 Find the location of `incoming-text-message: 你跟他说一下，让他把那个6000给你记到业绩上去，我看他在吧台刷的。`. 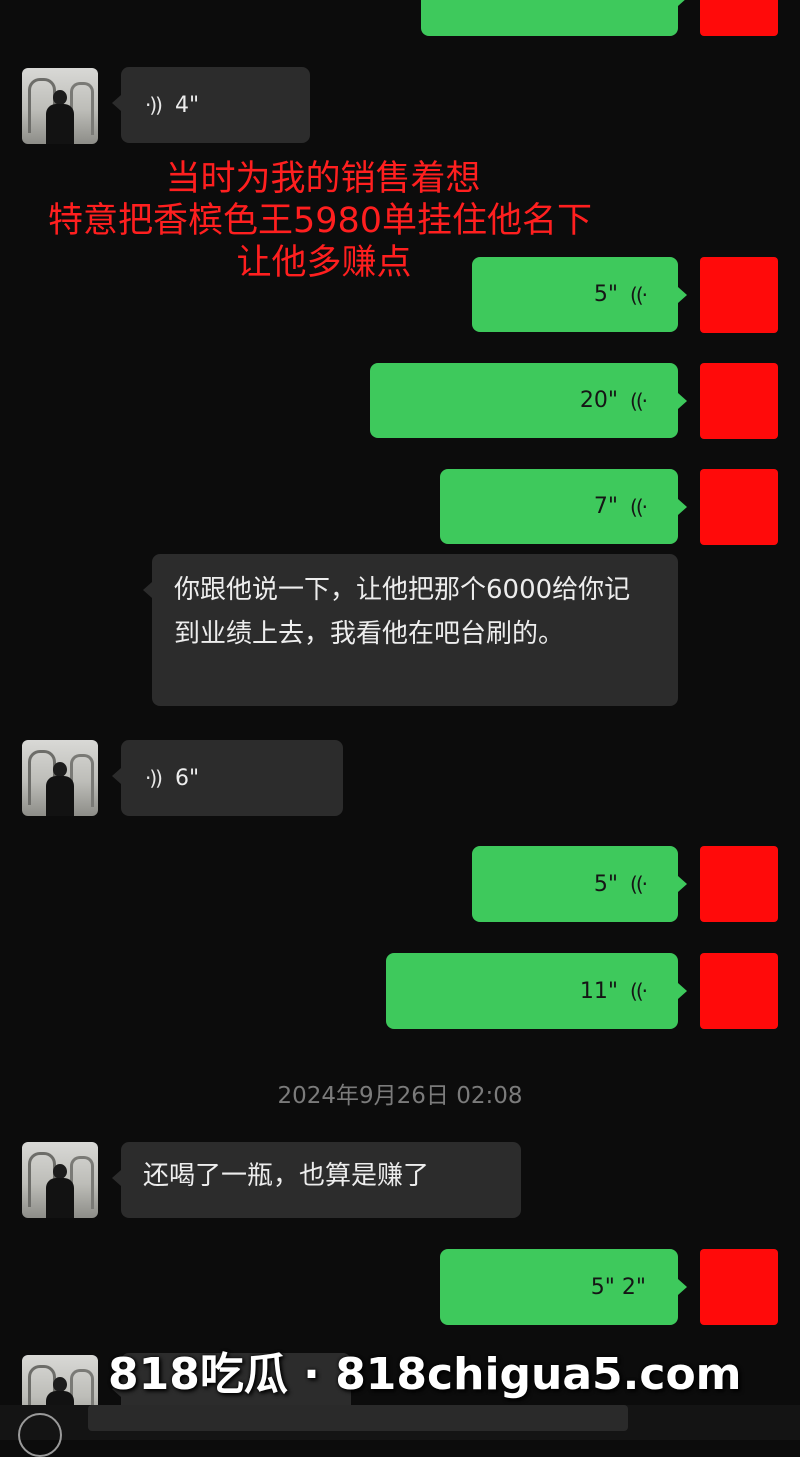

incoming-text-message: 你跟他说一下，让他把那个6000给你记到业绩上去，我看他在吧台刷的。 is located at coordinates (410, 630).